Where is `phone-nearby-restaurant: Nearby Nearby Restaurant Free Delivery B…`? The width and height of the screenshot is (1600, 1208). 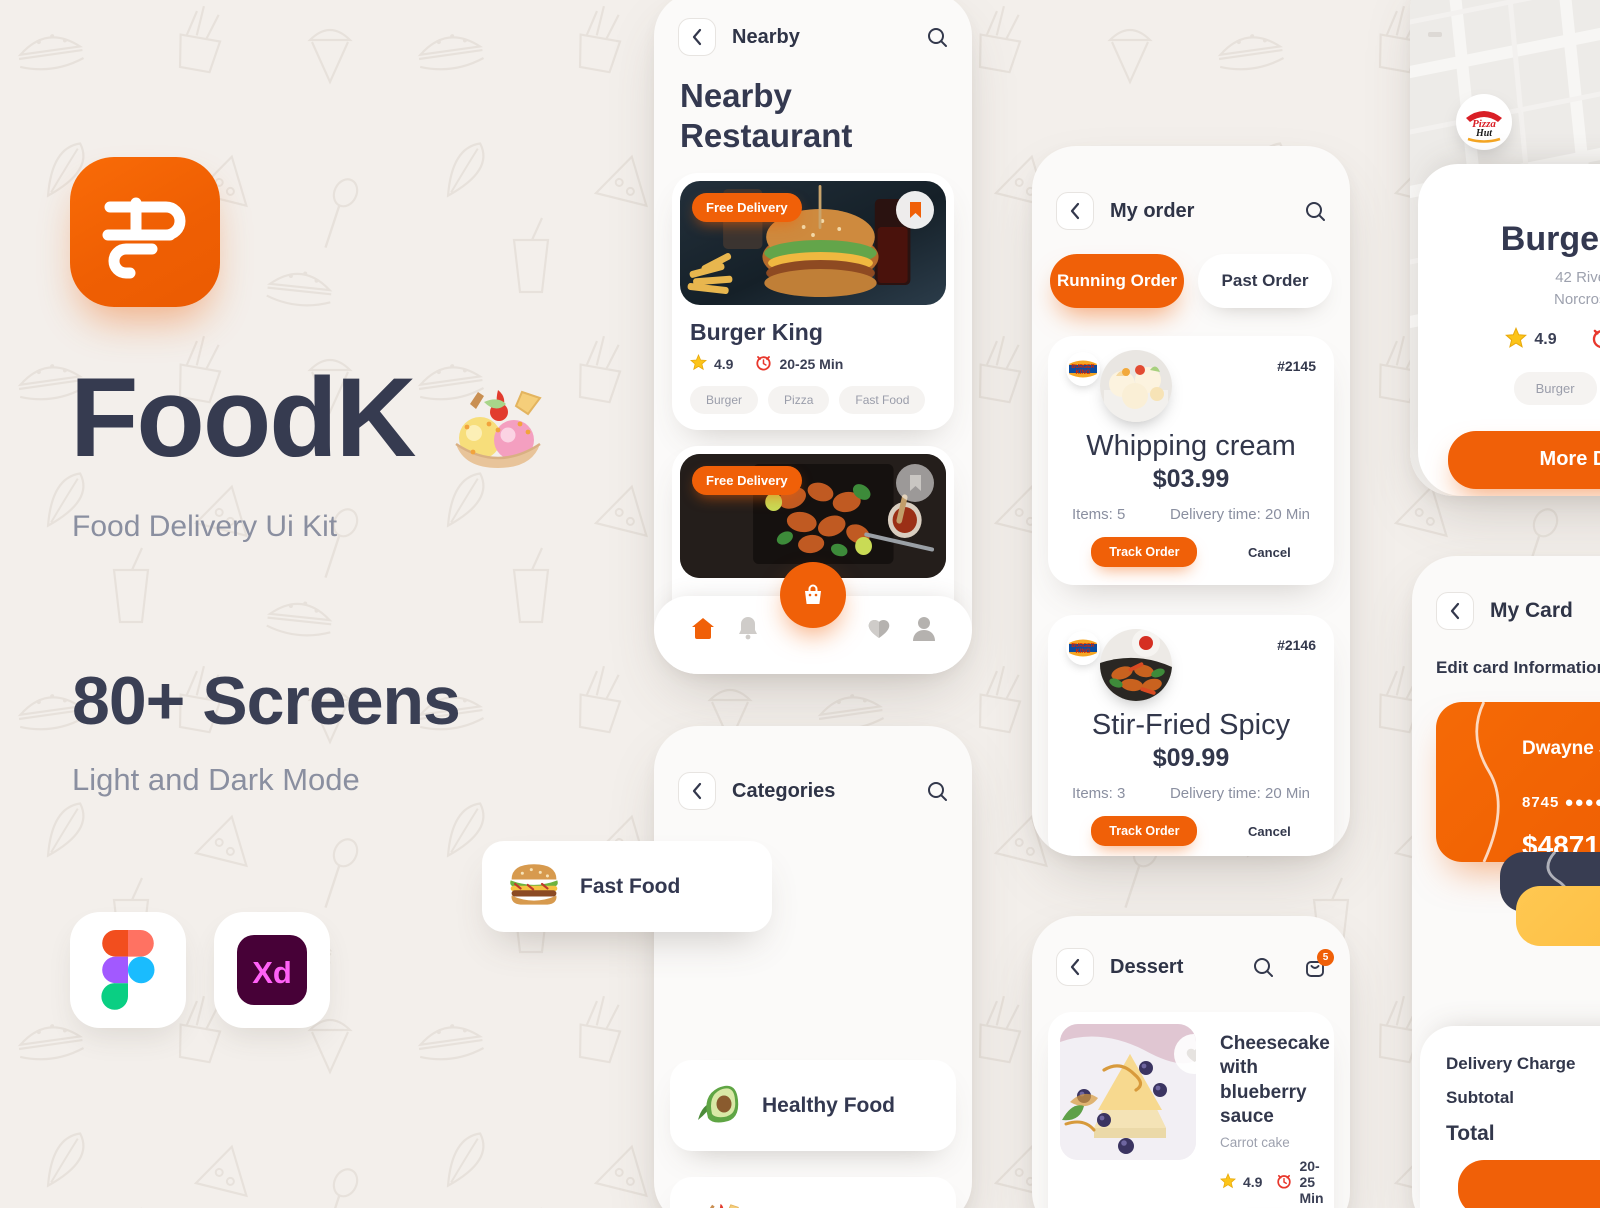
phone-nearby-restaurant: Nearby Nearby Restaurant Free Delivery B… is located at coordinates (813, 337).